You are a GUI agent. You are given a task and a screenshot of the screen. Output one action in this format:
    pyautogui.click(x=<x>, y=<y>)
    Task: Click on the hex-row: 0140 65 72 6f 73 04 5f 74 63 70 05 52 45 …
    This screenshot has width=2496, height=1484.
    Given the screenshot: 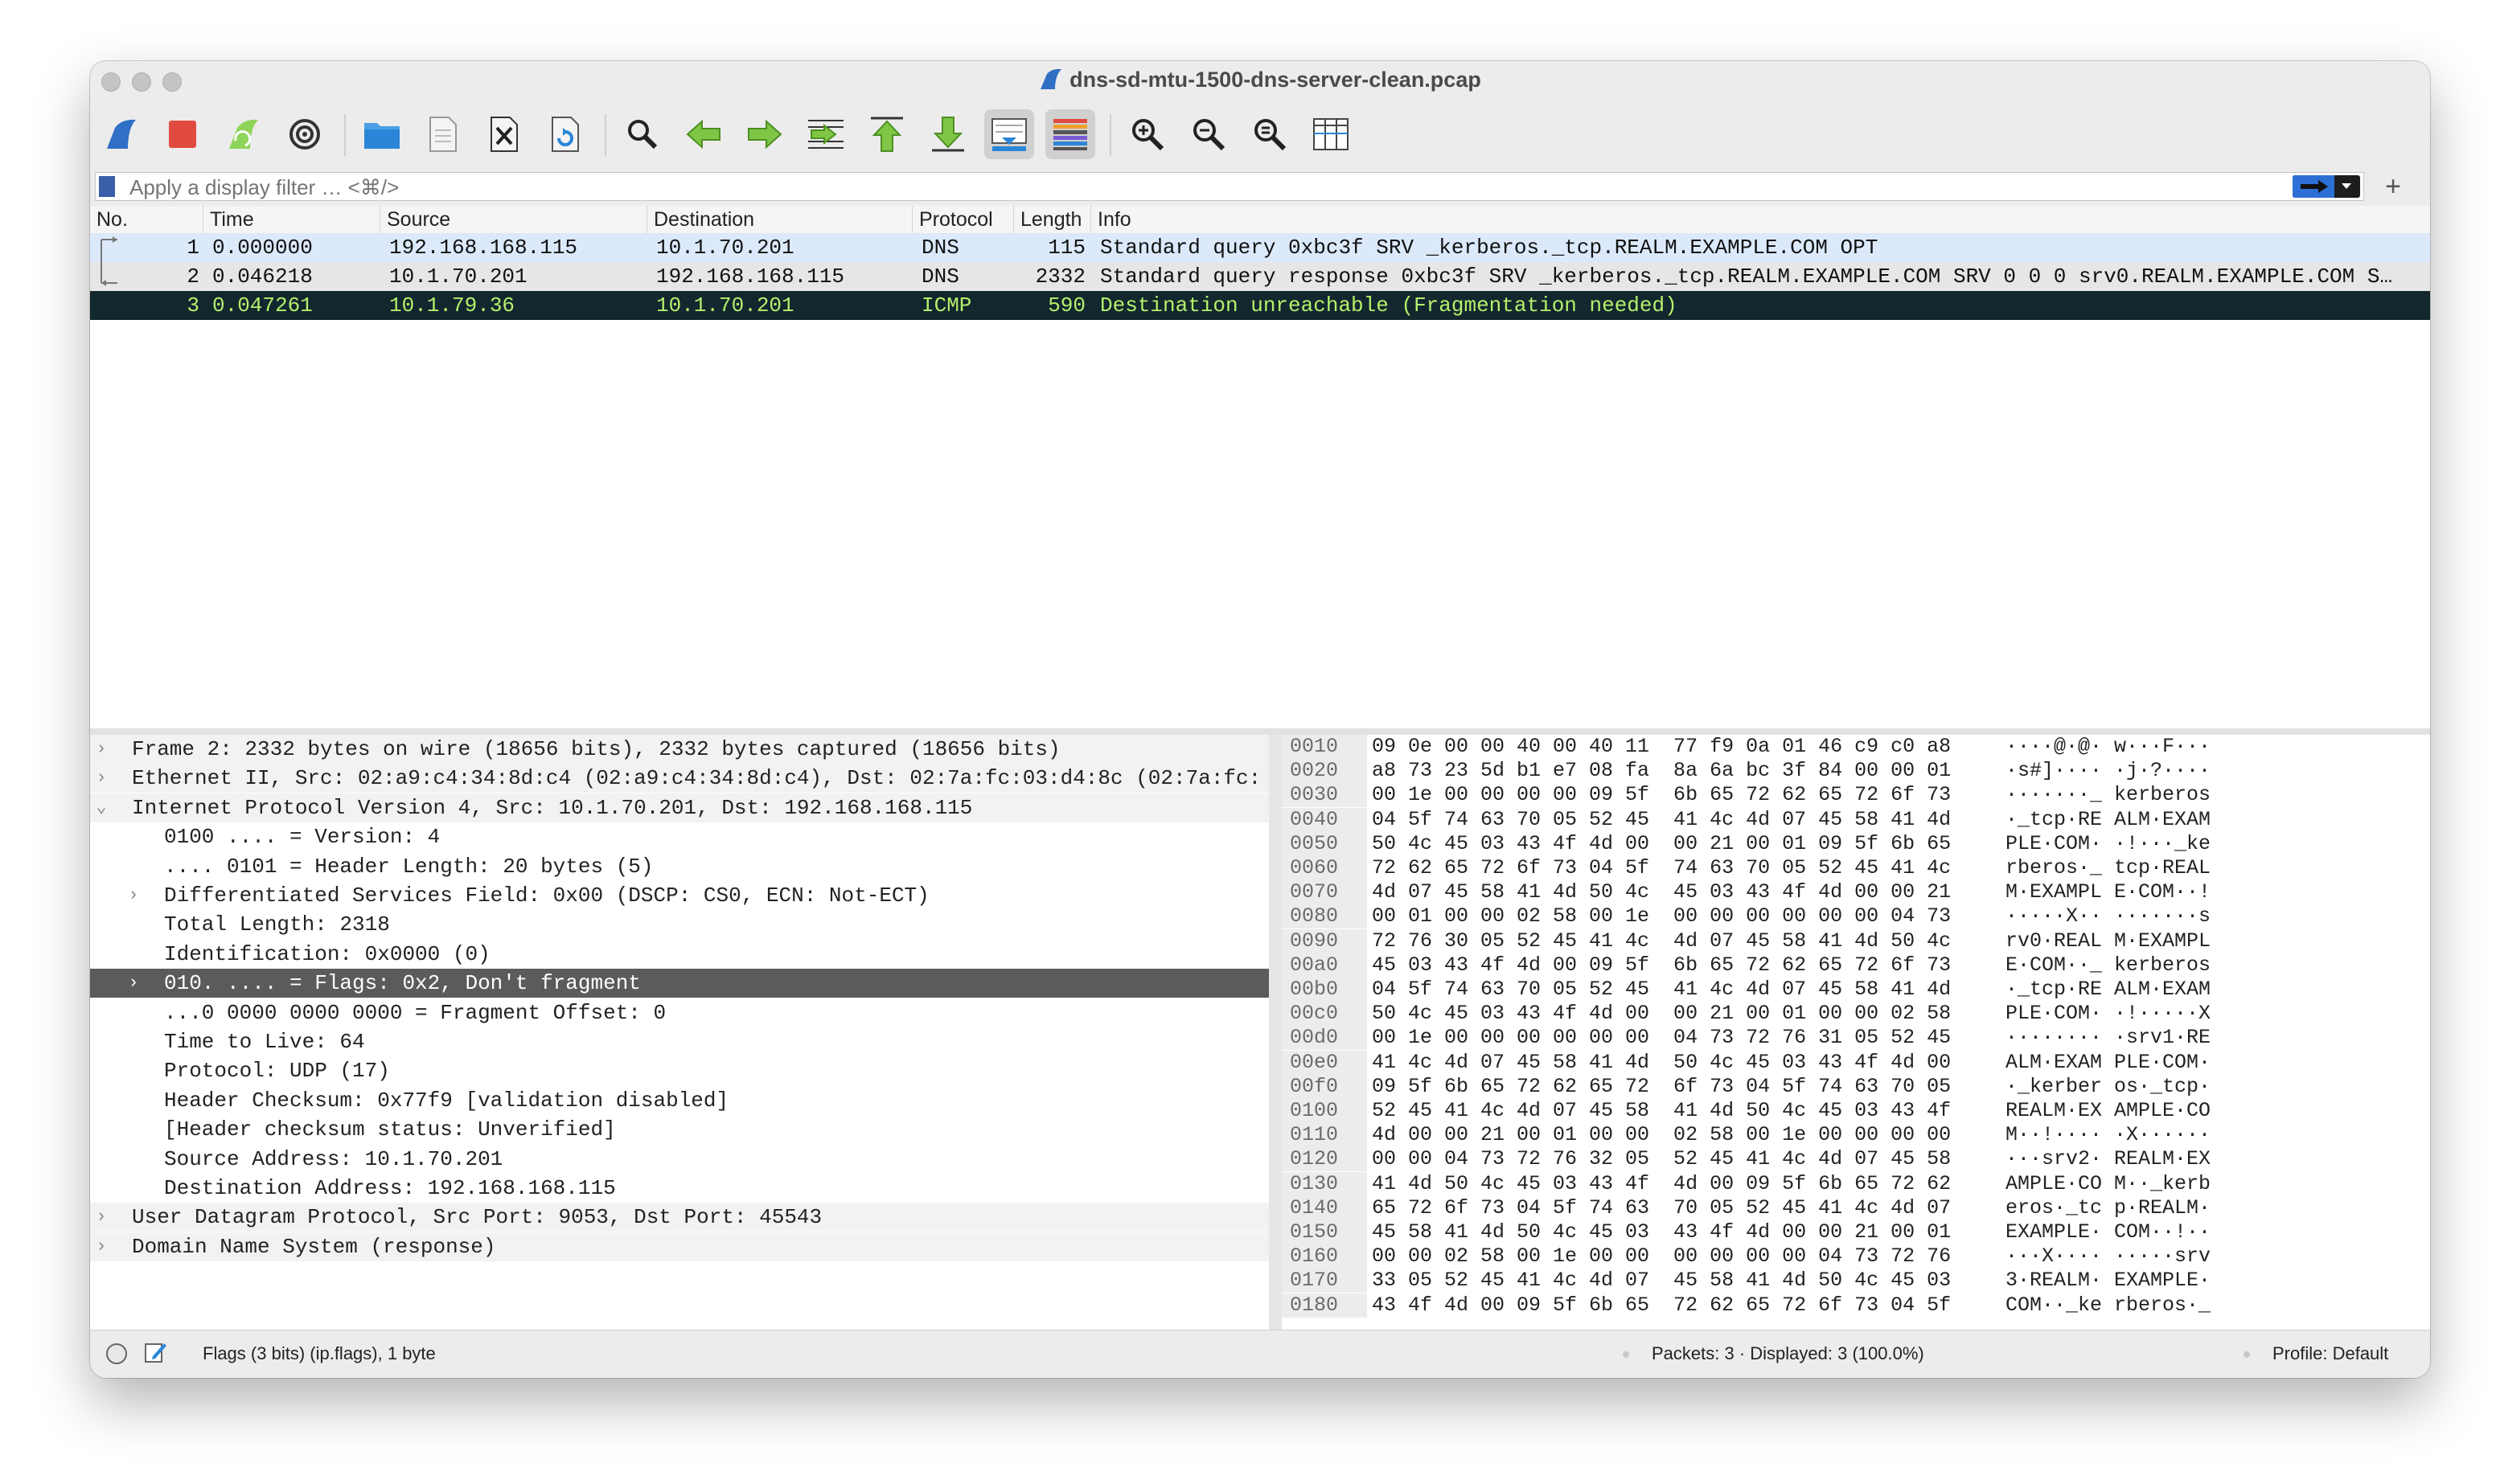 What is the action you would take?
    pyautogui.click(x=1856, y=1208)
    